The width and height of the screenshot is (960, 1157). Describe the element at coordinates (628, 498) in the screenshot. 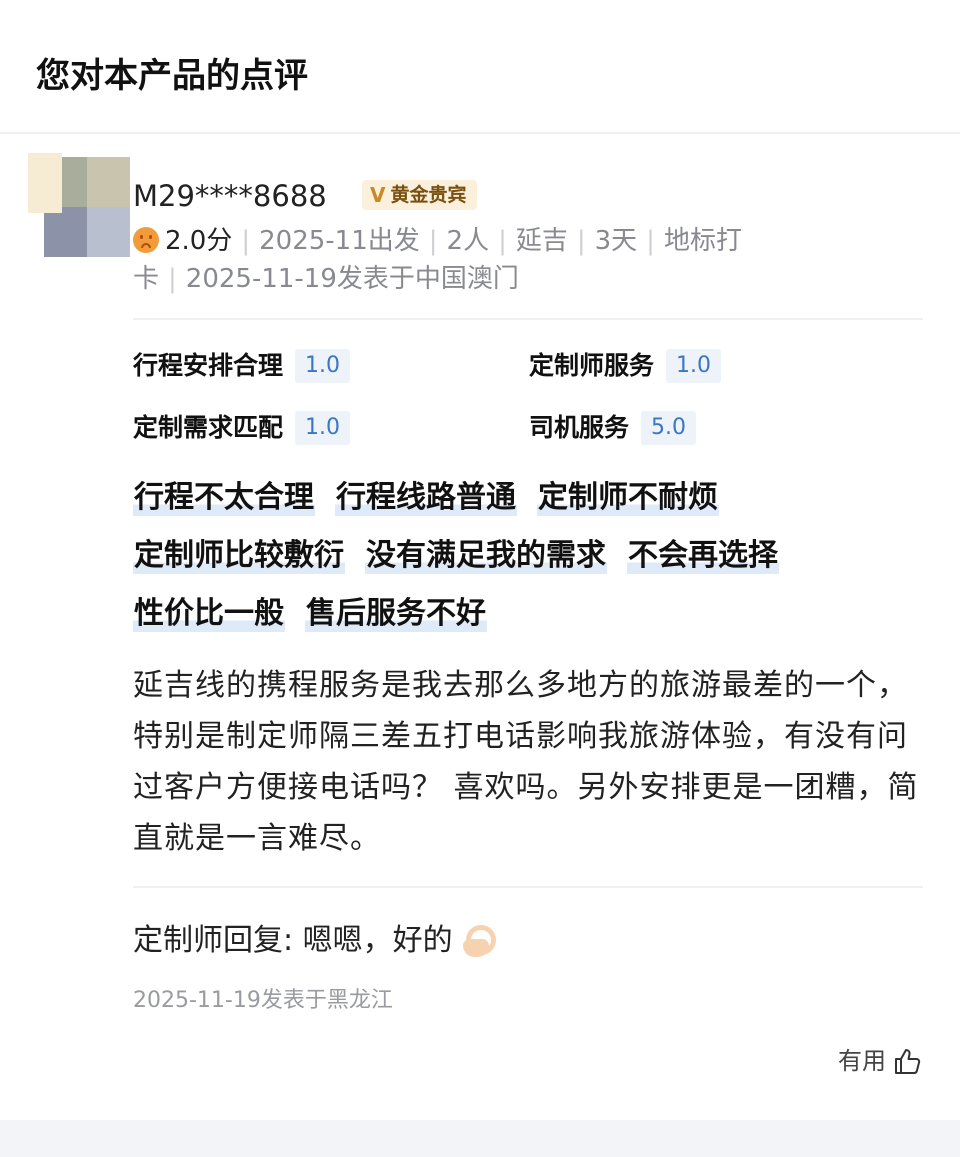

I see `review-tag: 定制师不耐烦` at that location.